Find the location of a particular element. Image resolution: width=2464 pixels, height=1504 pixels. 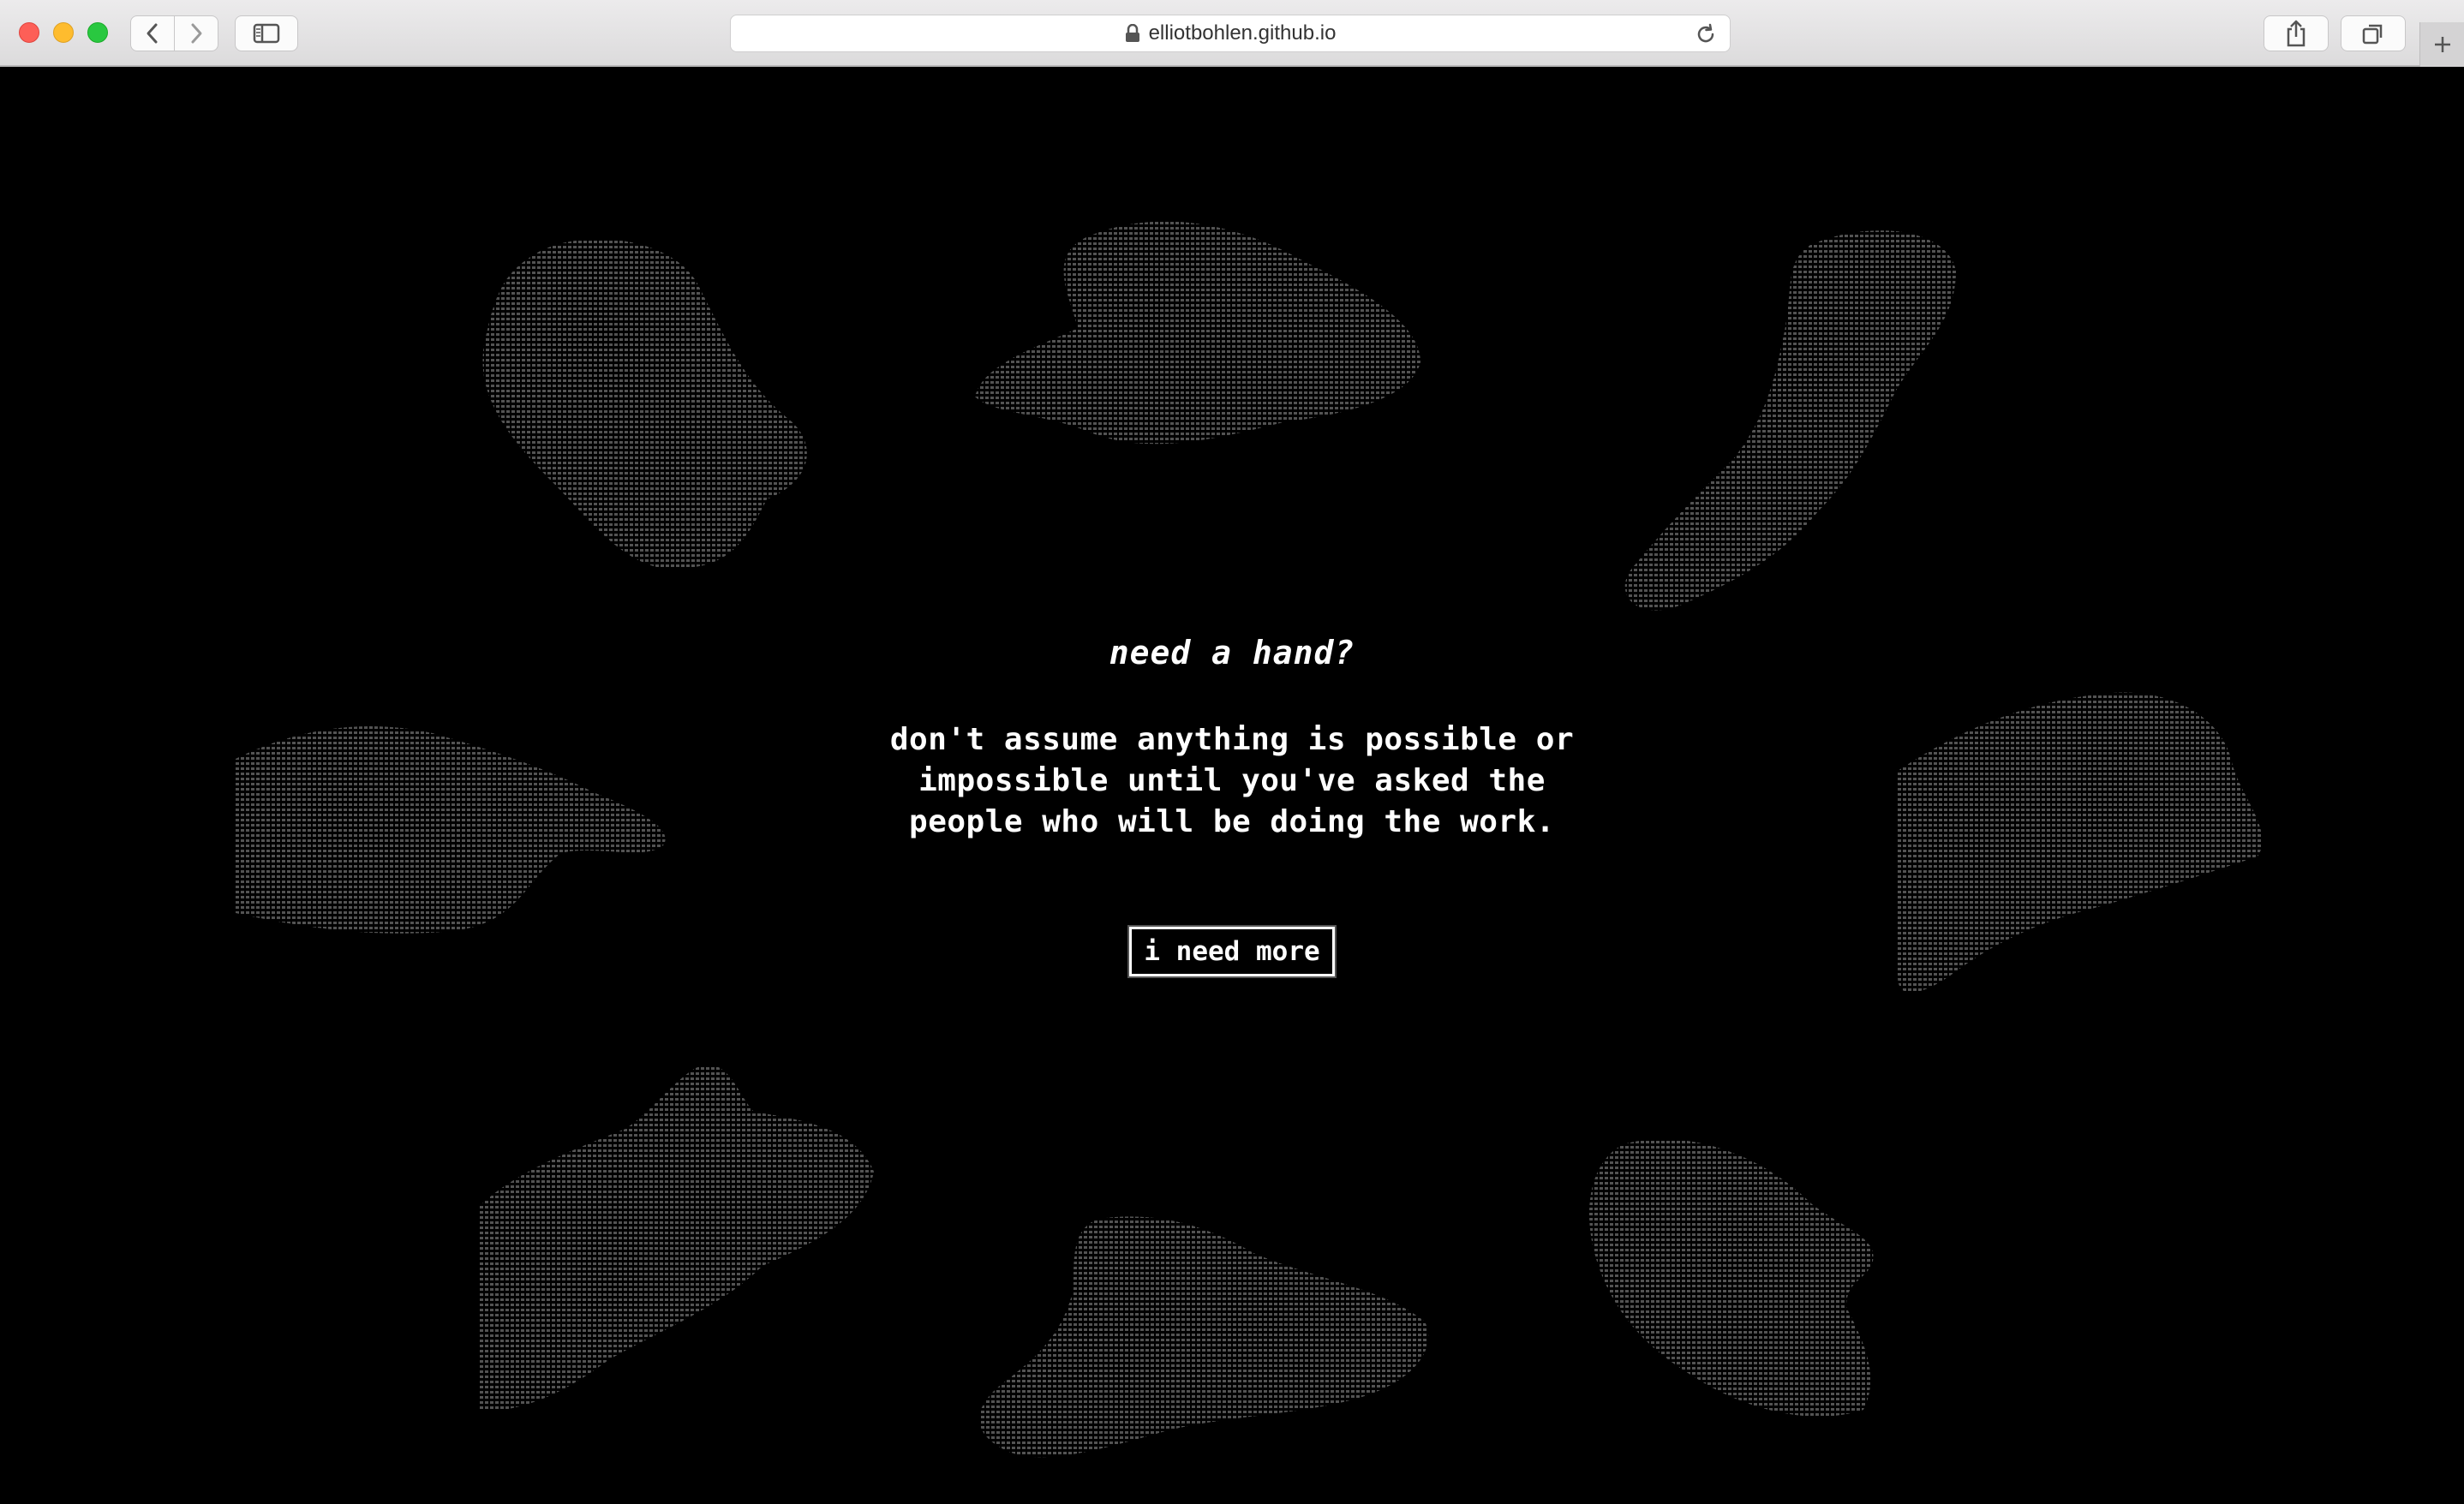

tabs-icon is located at coordinates (2372, 34).